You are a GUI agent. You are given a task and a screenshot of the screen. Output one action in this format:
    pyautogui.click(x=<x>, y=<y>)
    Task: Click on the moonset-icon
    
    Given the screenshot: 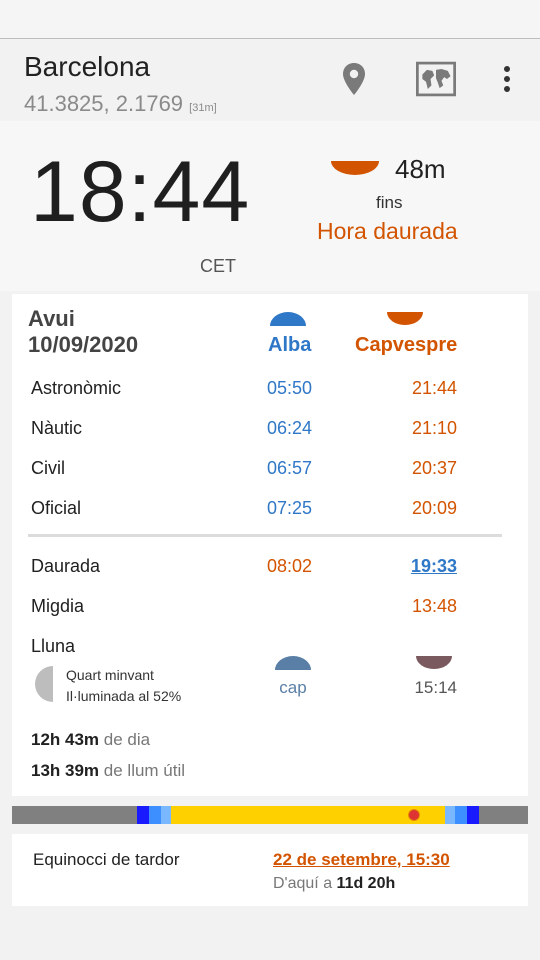 What is the action you would take?
    pyautogui.click(x=434, y=662)
    